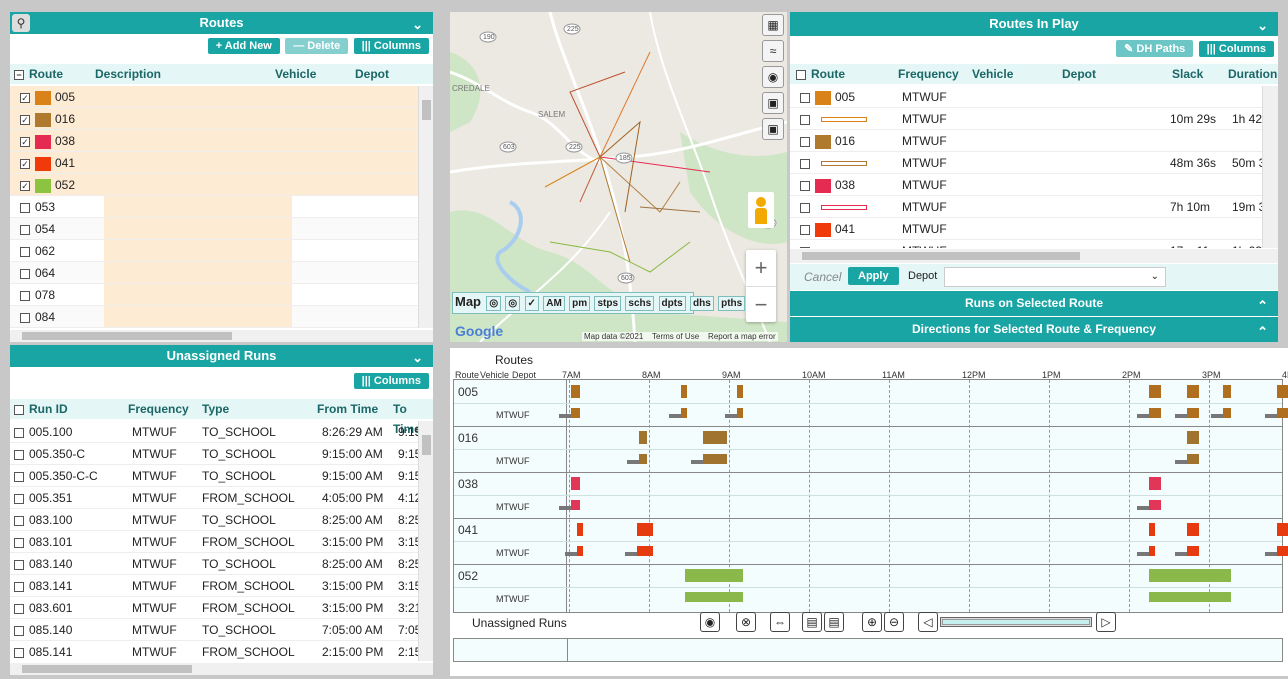 Image resolution: width=1288 pixels, height=679 pixels. Describe the element at coordinates (1236, 49) in the screenshot. I see `play-columns-button: ||| Columns` at that location.